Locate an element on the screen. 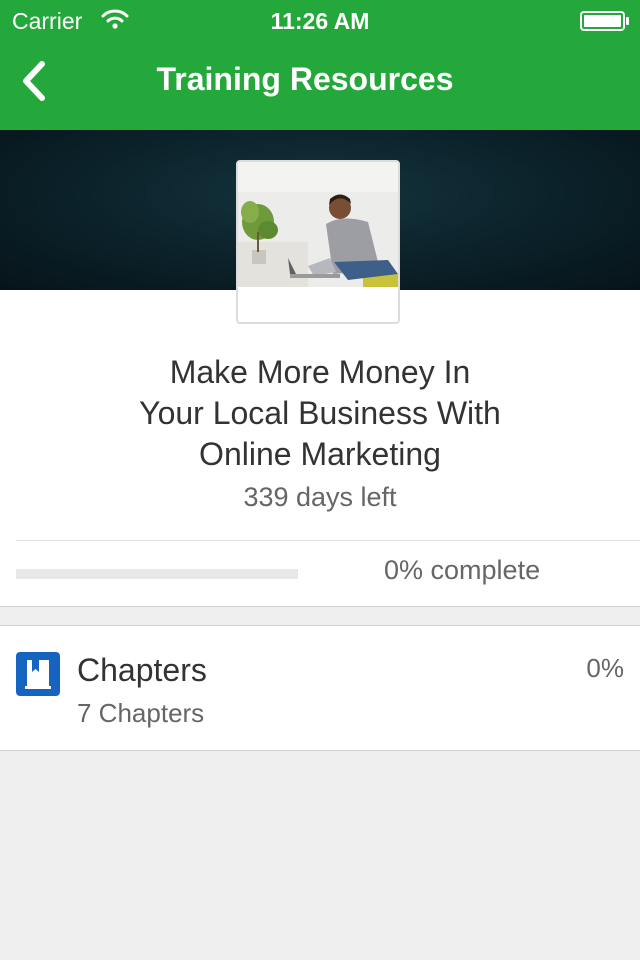  status-bar: Carrier 11:26 AM is located at coordinates (320, 20).